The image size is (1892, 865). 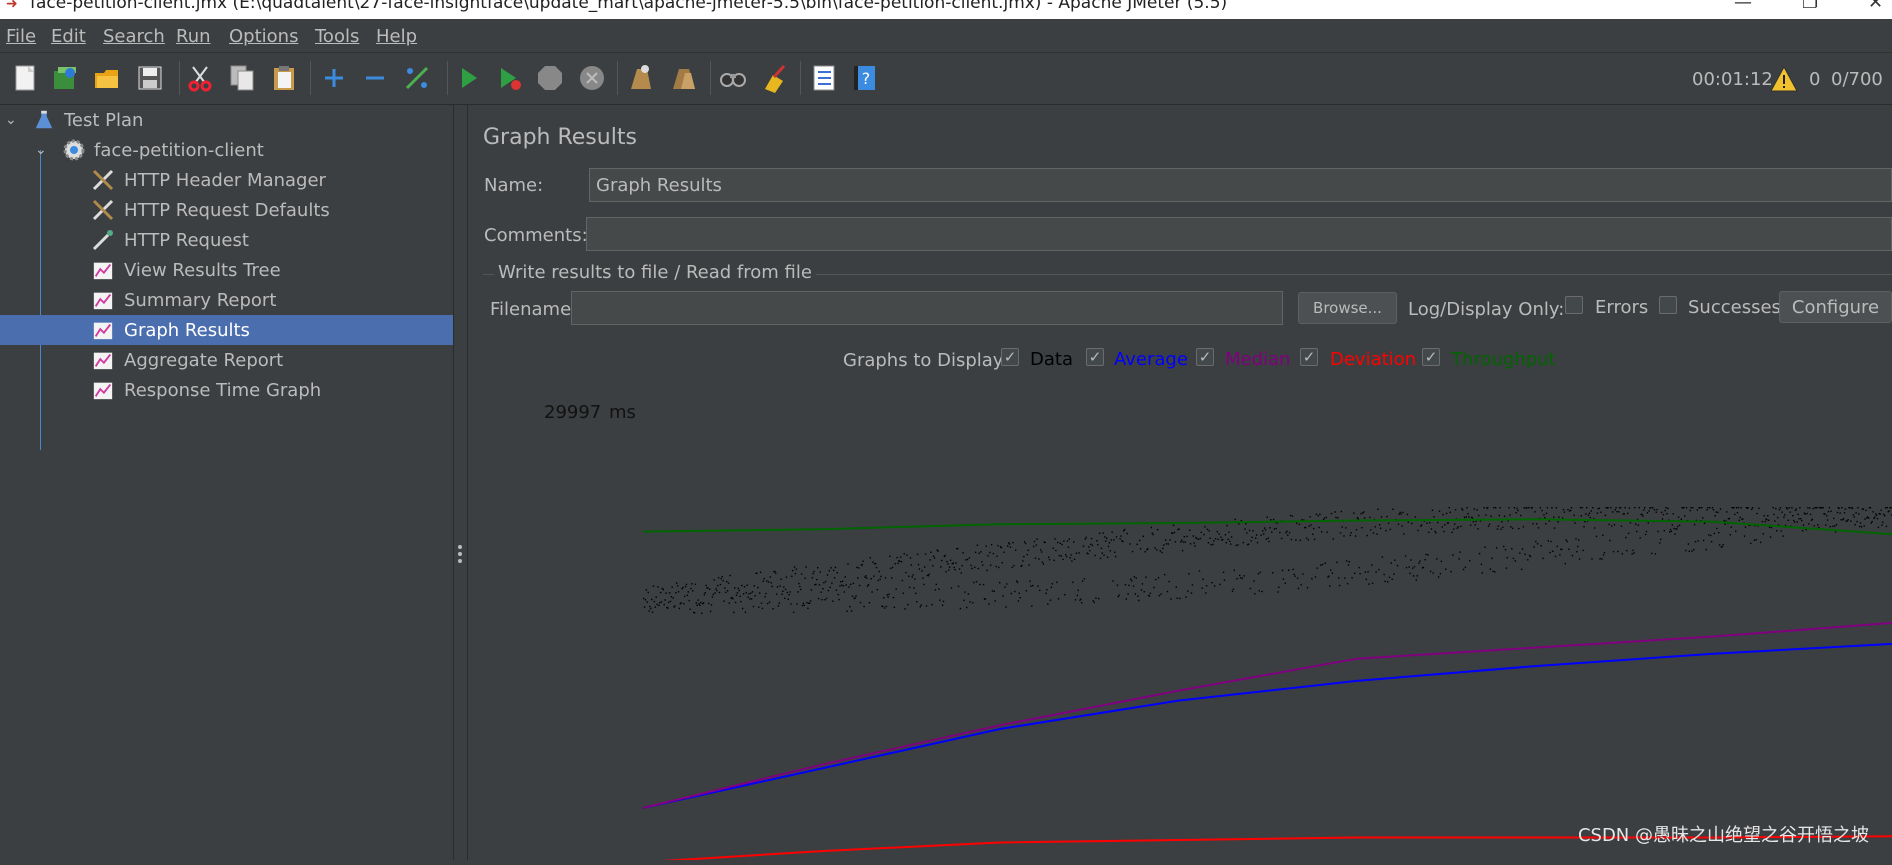 What do you see at coordinates (1267, 527) in the screenshot?
I see `series-throughput-line` at bounding box center [1267, 527].